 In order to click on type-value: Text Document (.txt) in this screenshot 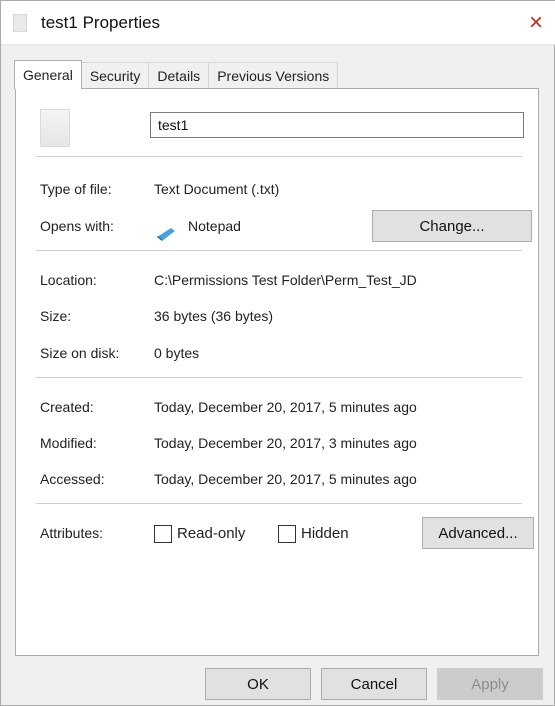, I will do `click(217, 189)`.